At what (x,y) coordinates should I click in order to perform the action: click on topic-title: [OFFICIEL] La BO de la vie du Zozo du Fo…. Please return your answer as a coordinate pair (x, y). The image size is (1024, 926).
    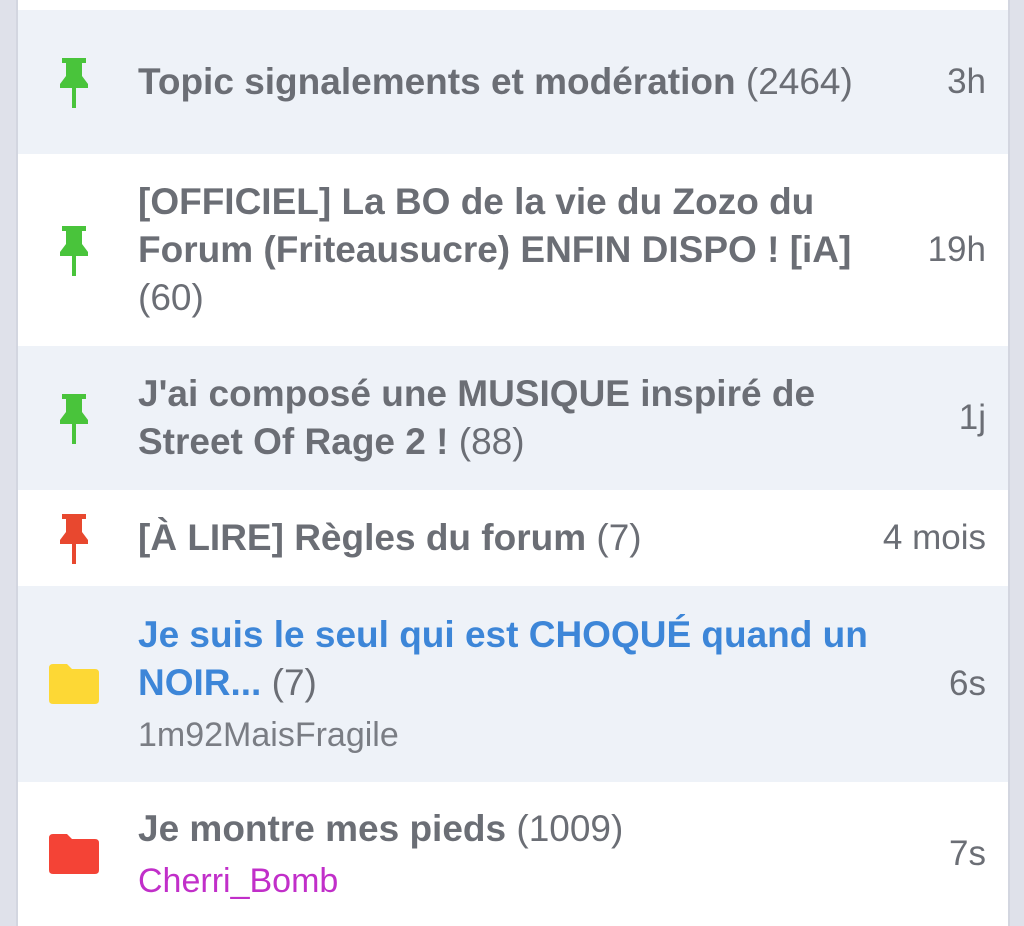
    Looking at the image, I should click on (503, 250).